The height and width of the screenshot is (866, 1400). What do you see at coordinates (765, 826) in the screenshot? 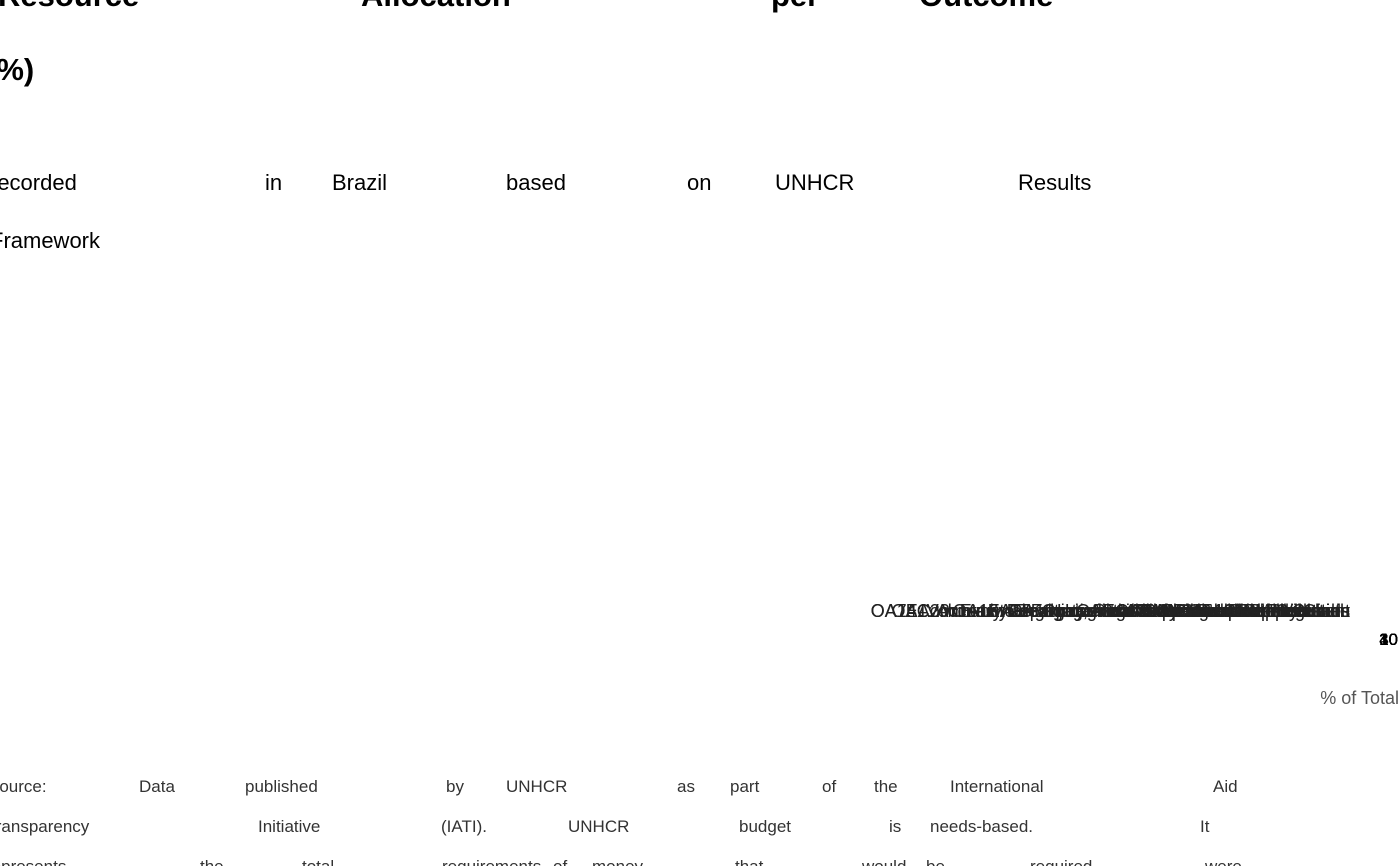
I see `source-word: budget` at bounding box center [765, 826].